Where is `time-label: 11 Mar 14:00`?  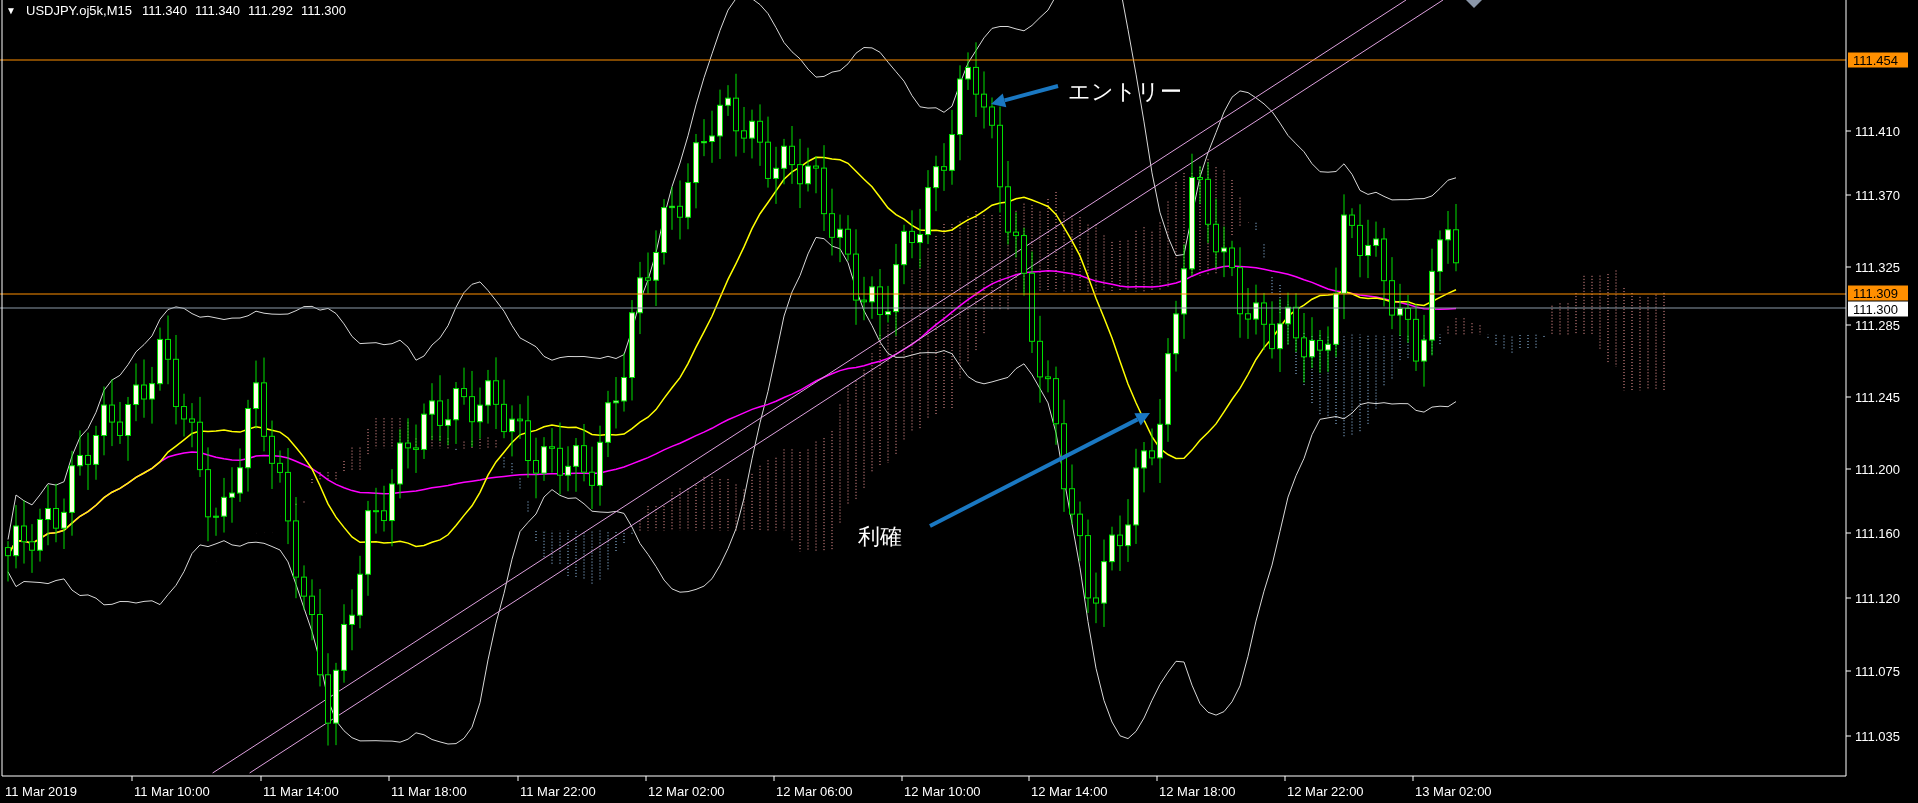 time-label: 11 Mar 14:00 is located at coordinates (301, 791).